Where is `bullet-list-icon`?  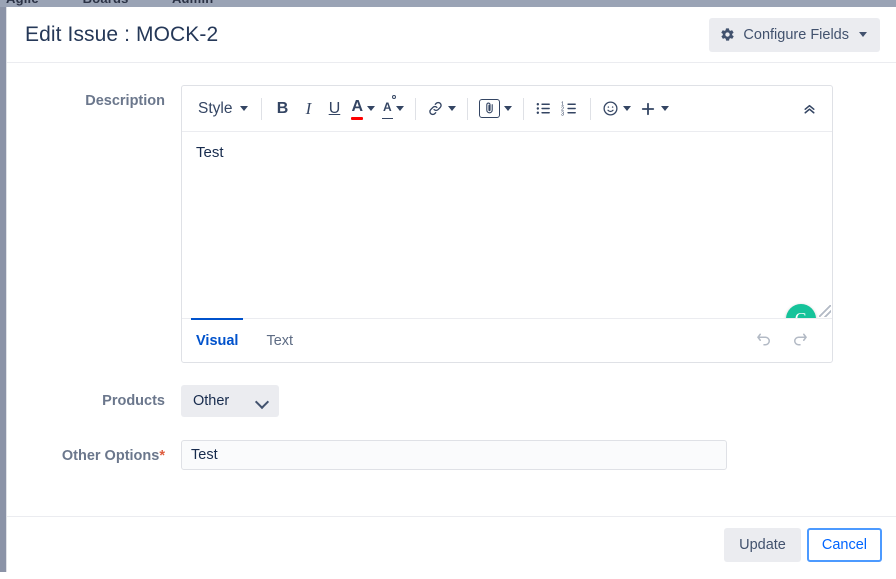
bullet-list-icon is located at coordinates (543, 108).